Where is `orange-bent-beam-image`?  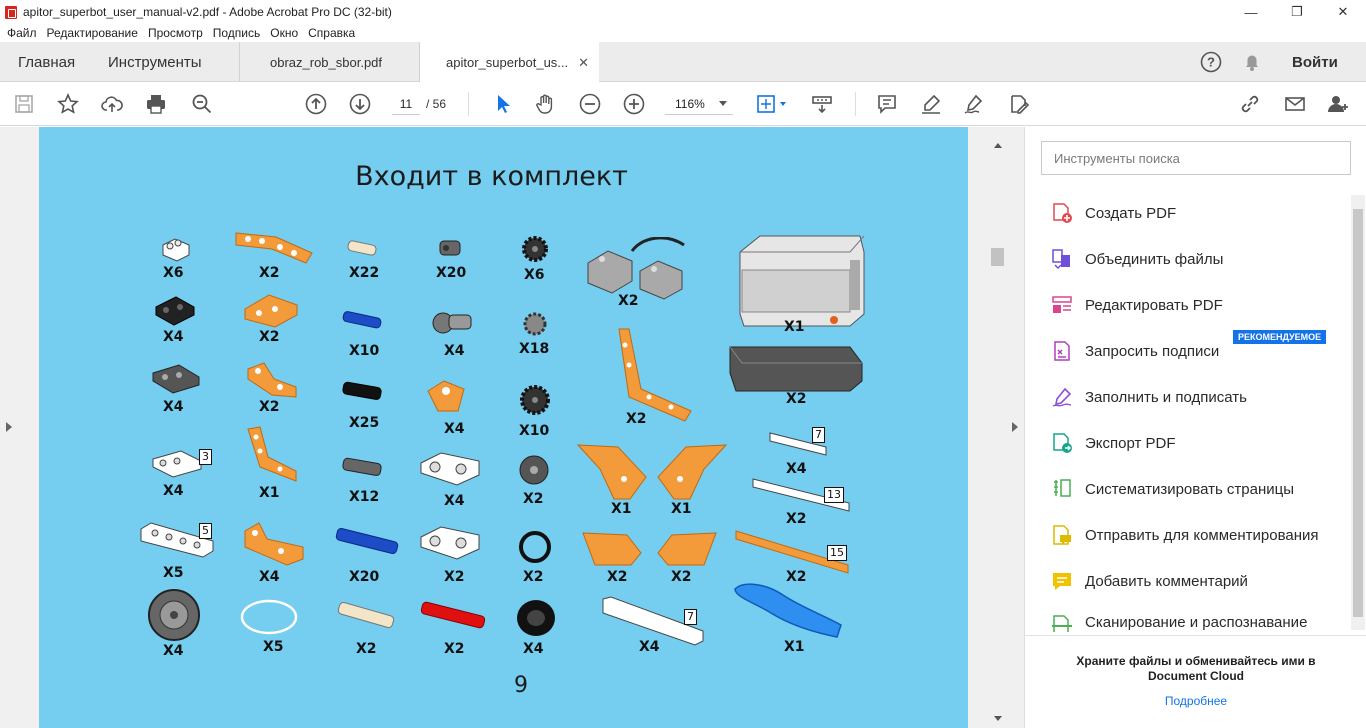
orange-bent-beam-image is located at coordinates (272, 454).